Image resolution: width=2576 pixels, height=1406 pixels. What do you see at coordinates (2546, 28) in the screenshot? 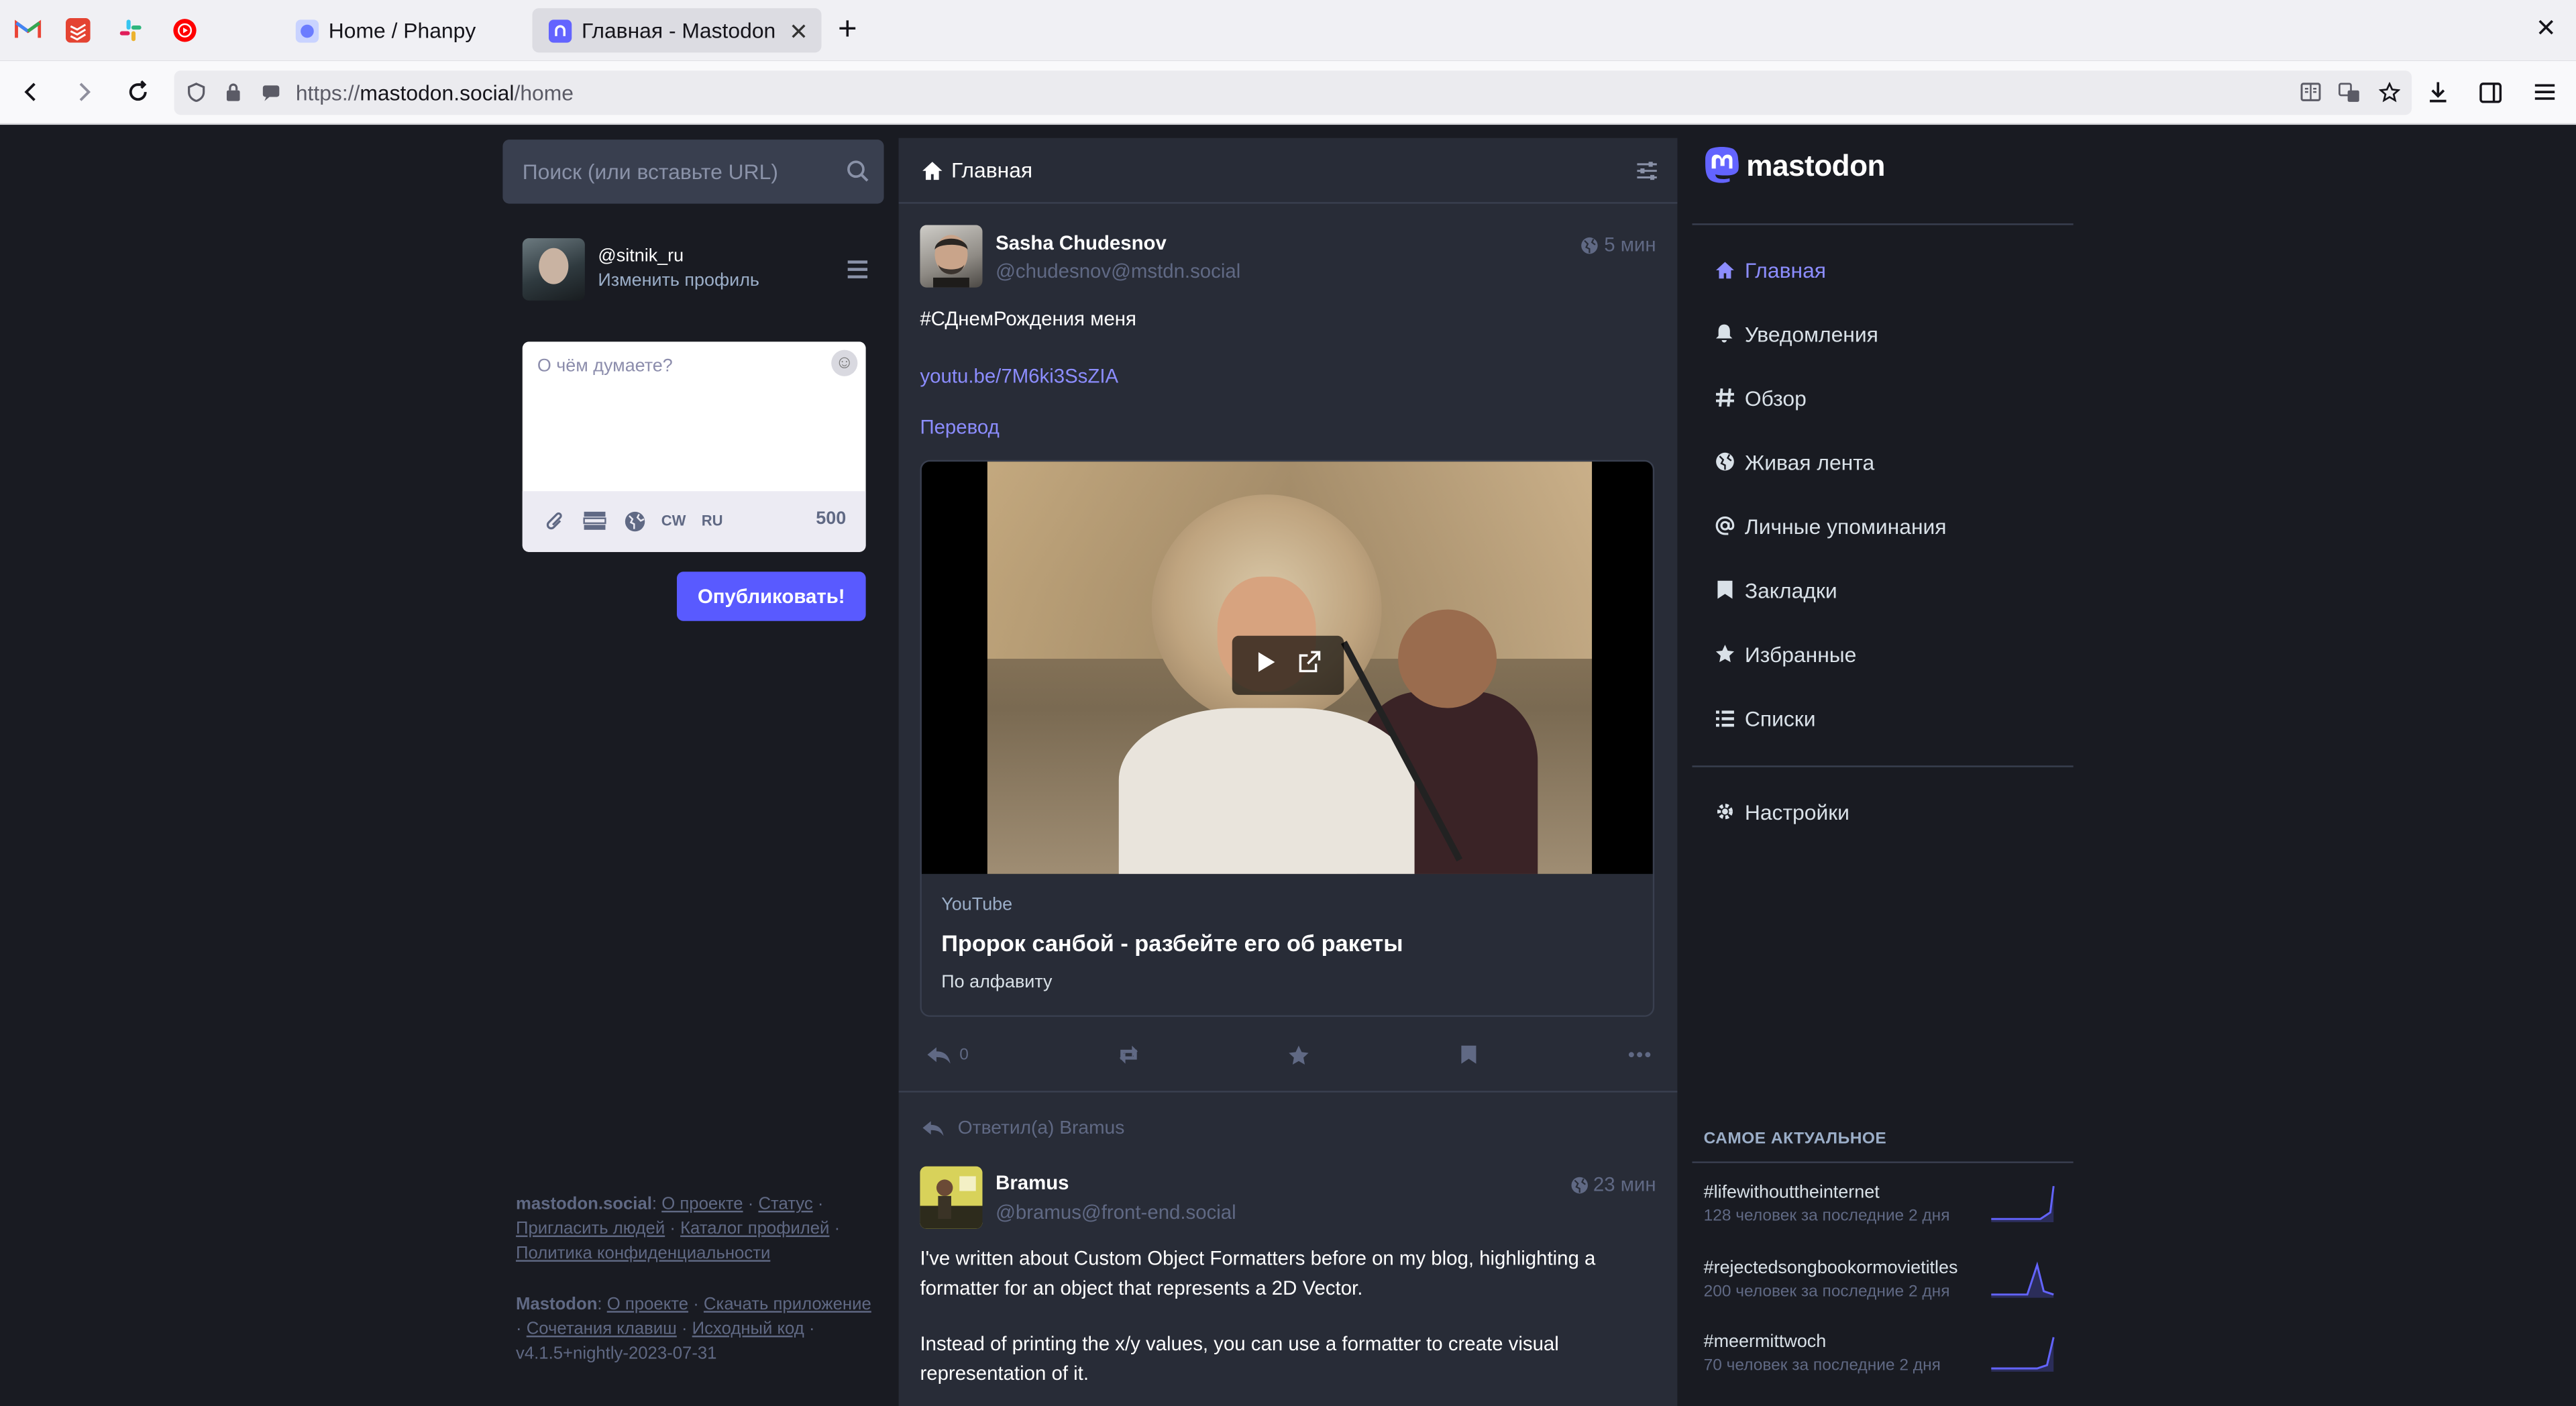
I see `close-window-icon: ✕` at bounding box center [2546, 28].